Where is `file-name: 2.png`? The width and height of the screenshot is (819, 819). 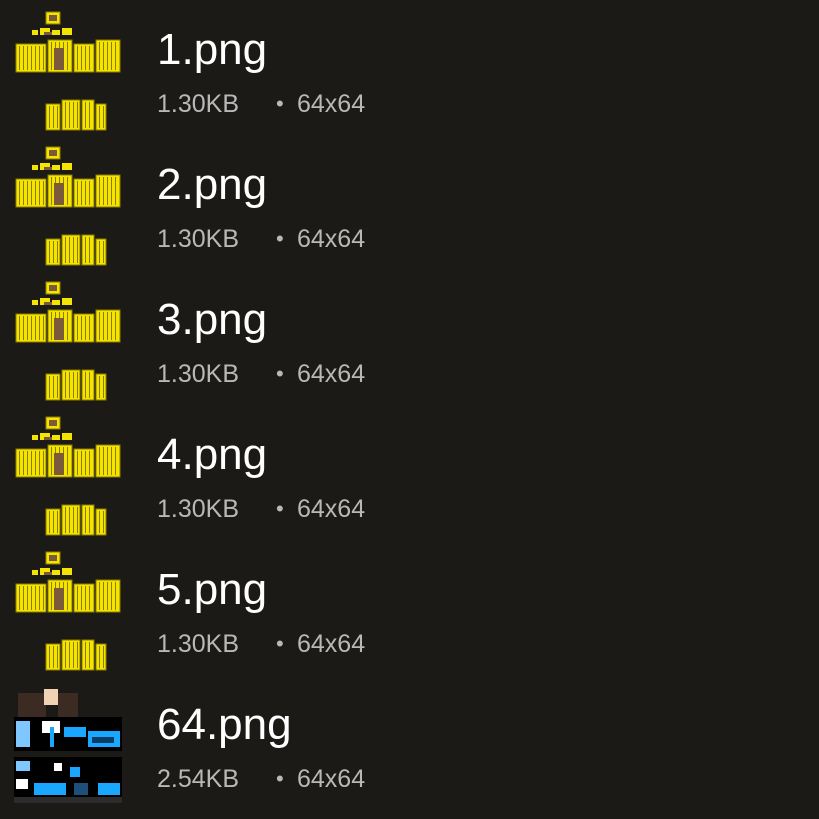 file-name: 2.png is located at coordinates (212, 184).